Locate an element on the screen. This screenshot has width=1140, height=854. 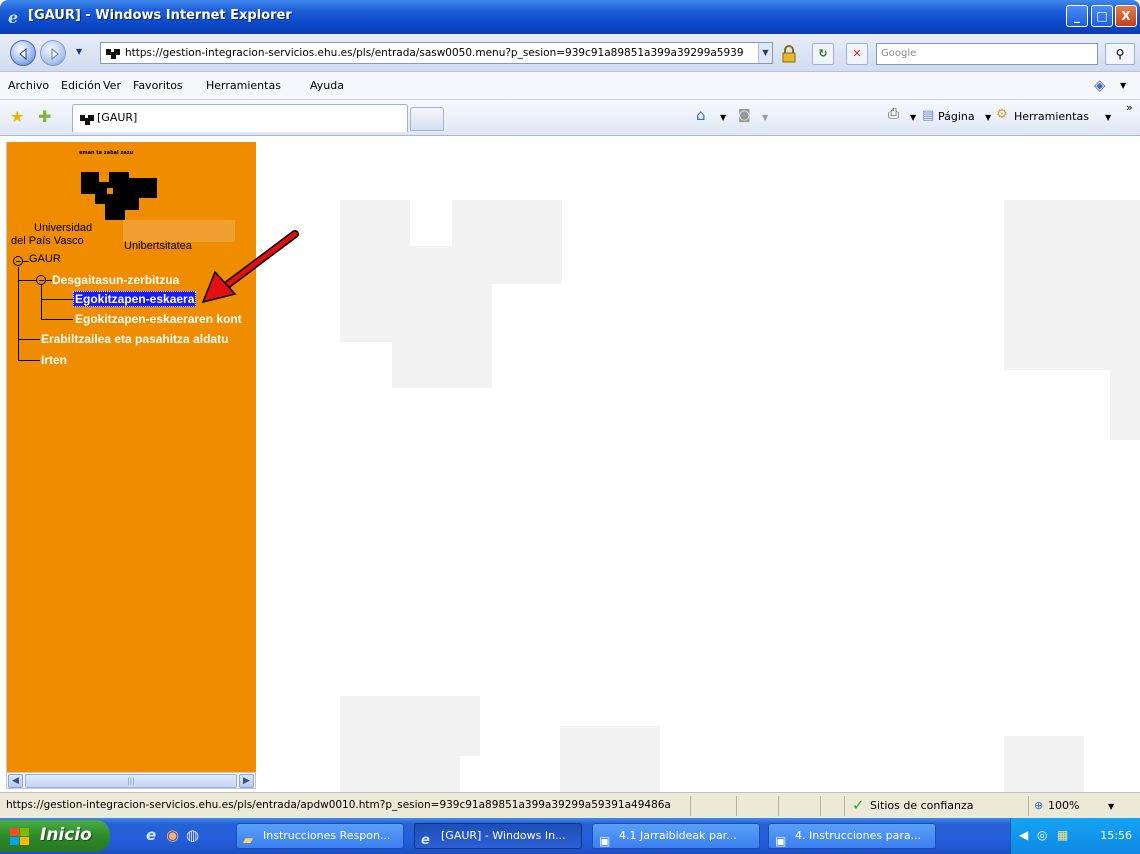
tab-gaur: [GAUR] is located at coordinates (240, 118).